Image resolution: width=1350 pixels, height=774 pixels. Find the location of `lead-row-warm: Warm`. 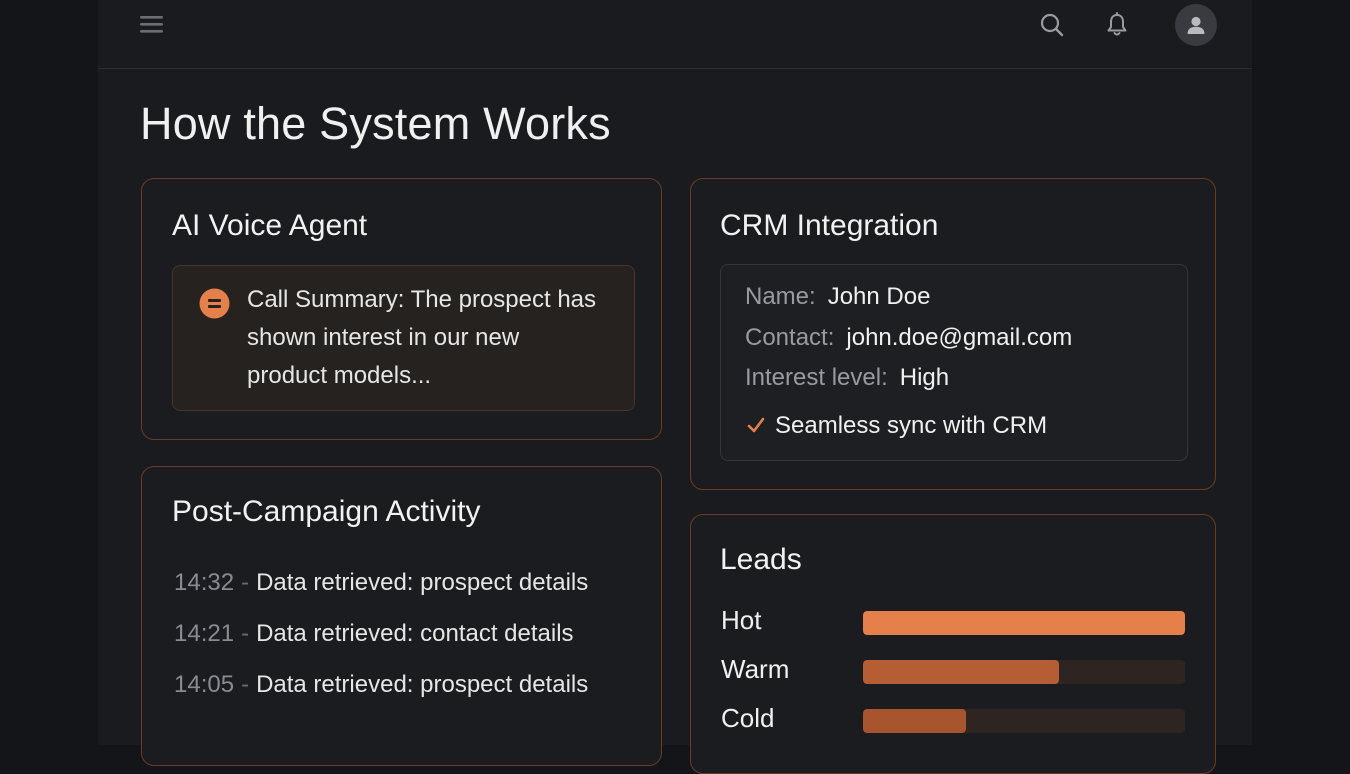

lead-row-warm: Warm is located at coordinates (955, 669).